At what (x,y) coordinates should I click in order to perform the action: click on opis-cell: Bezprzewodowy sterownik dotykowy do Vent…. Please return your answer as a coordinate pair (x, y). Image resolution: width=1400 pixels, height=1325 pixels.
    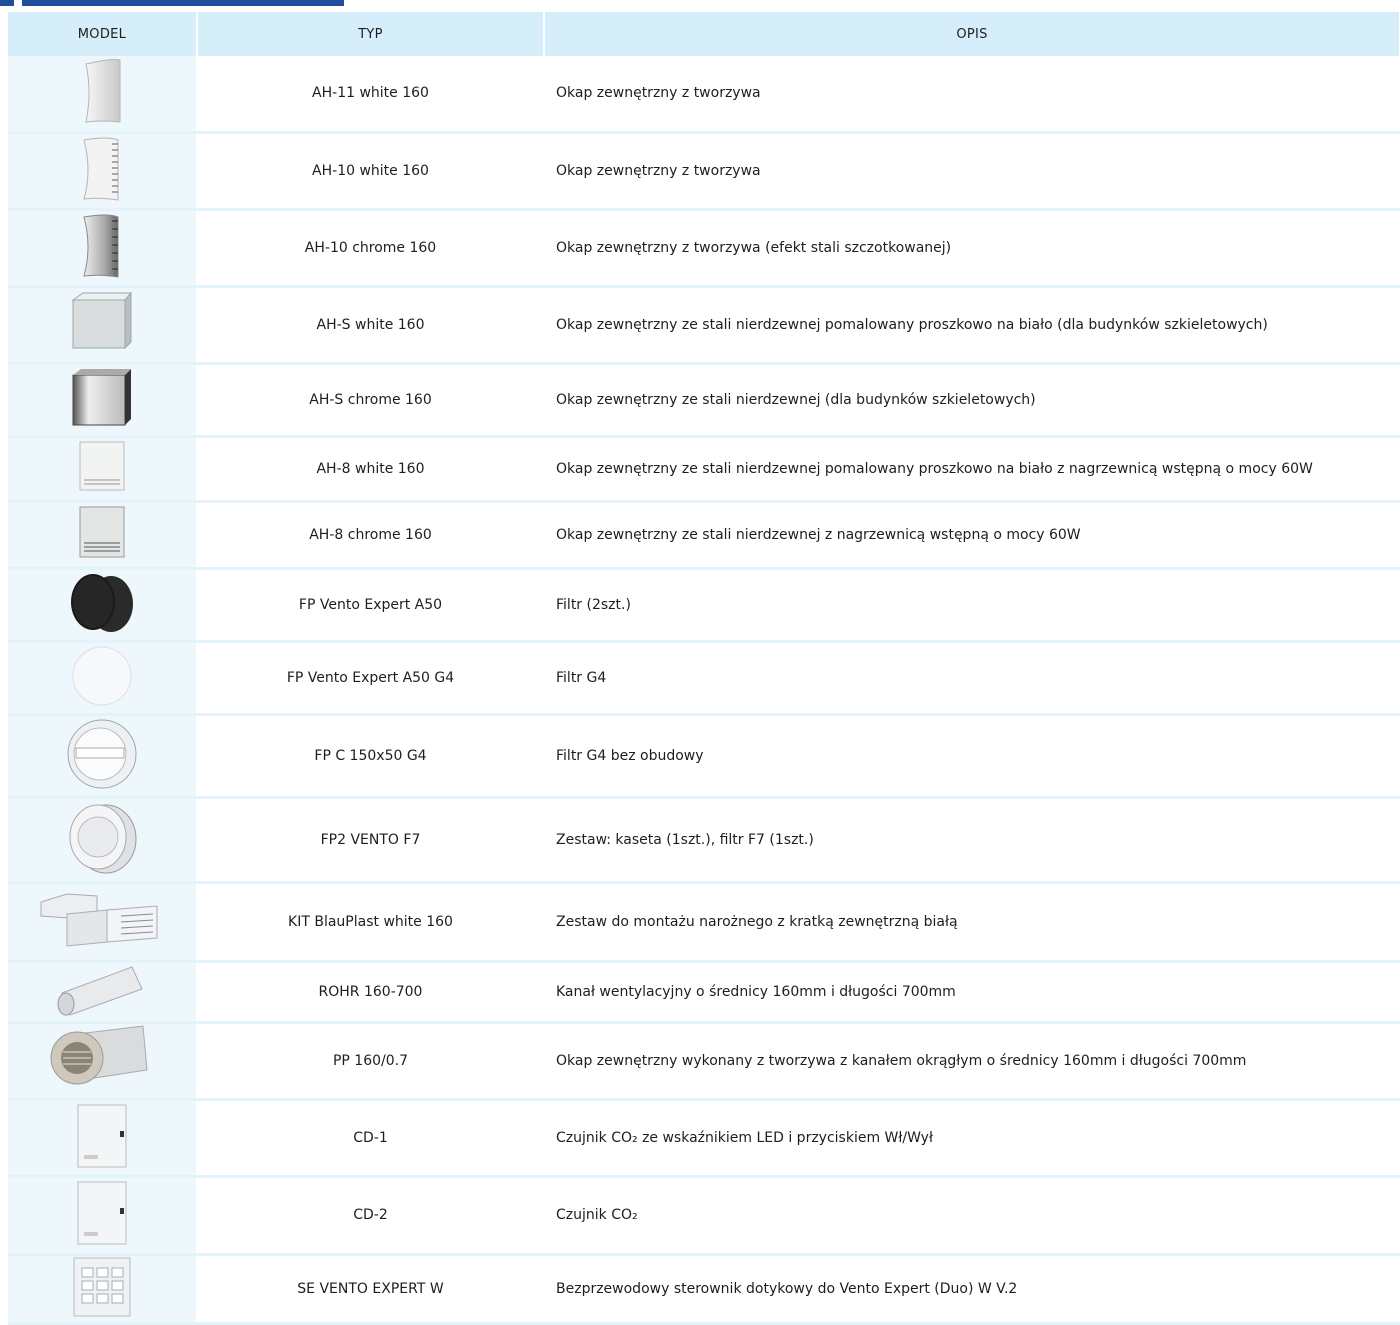
    Looking at the image, I should click on (972, 1289).